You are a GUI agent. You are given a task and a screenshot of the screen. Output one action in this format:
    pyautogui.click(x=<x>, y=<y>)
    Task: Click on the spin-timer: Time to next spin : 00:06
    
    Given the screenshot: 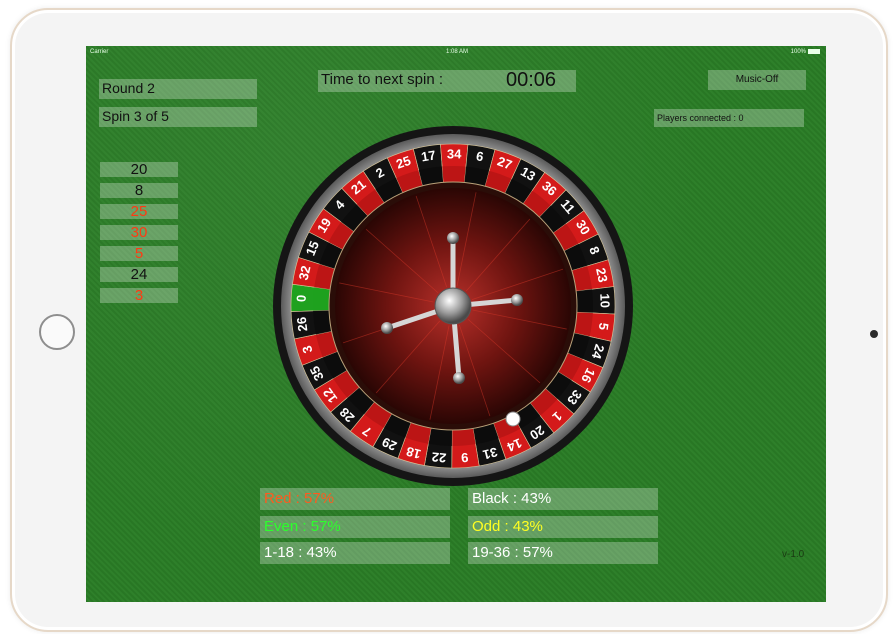 What is the action you would take?
    pyautogui.click(x=447, y=80)
    